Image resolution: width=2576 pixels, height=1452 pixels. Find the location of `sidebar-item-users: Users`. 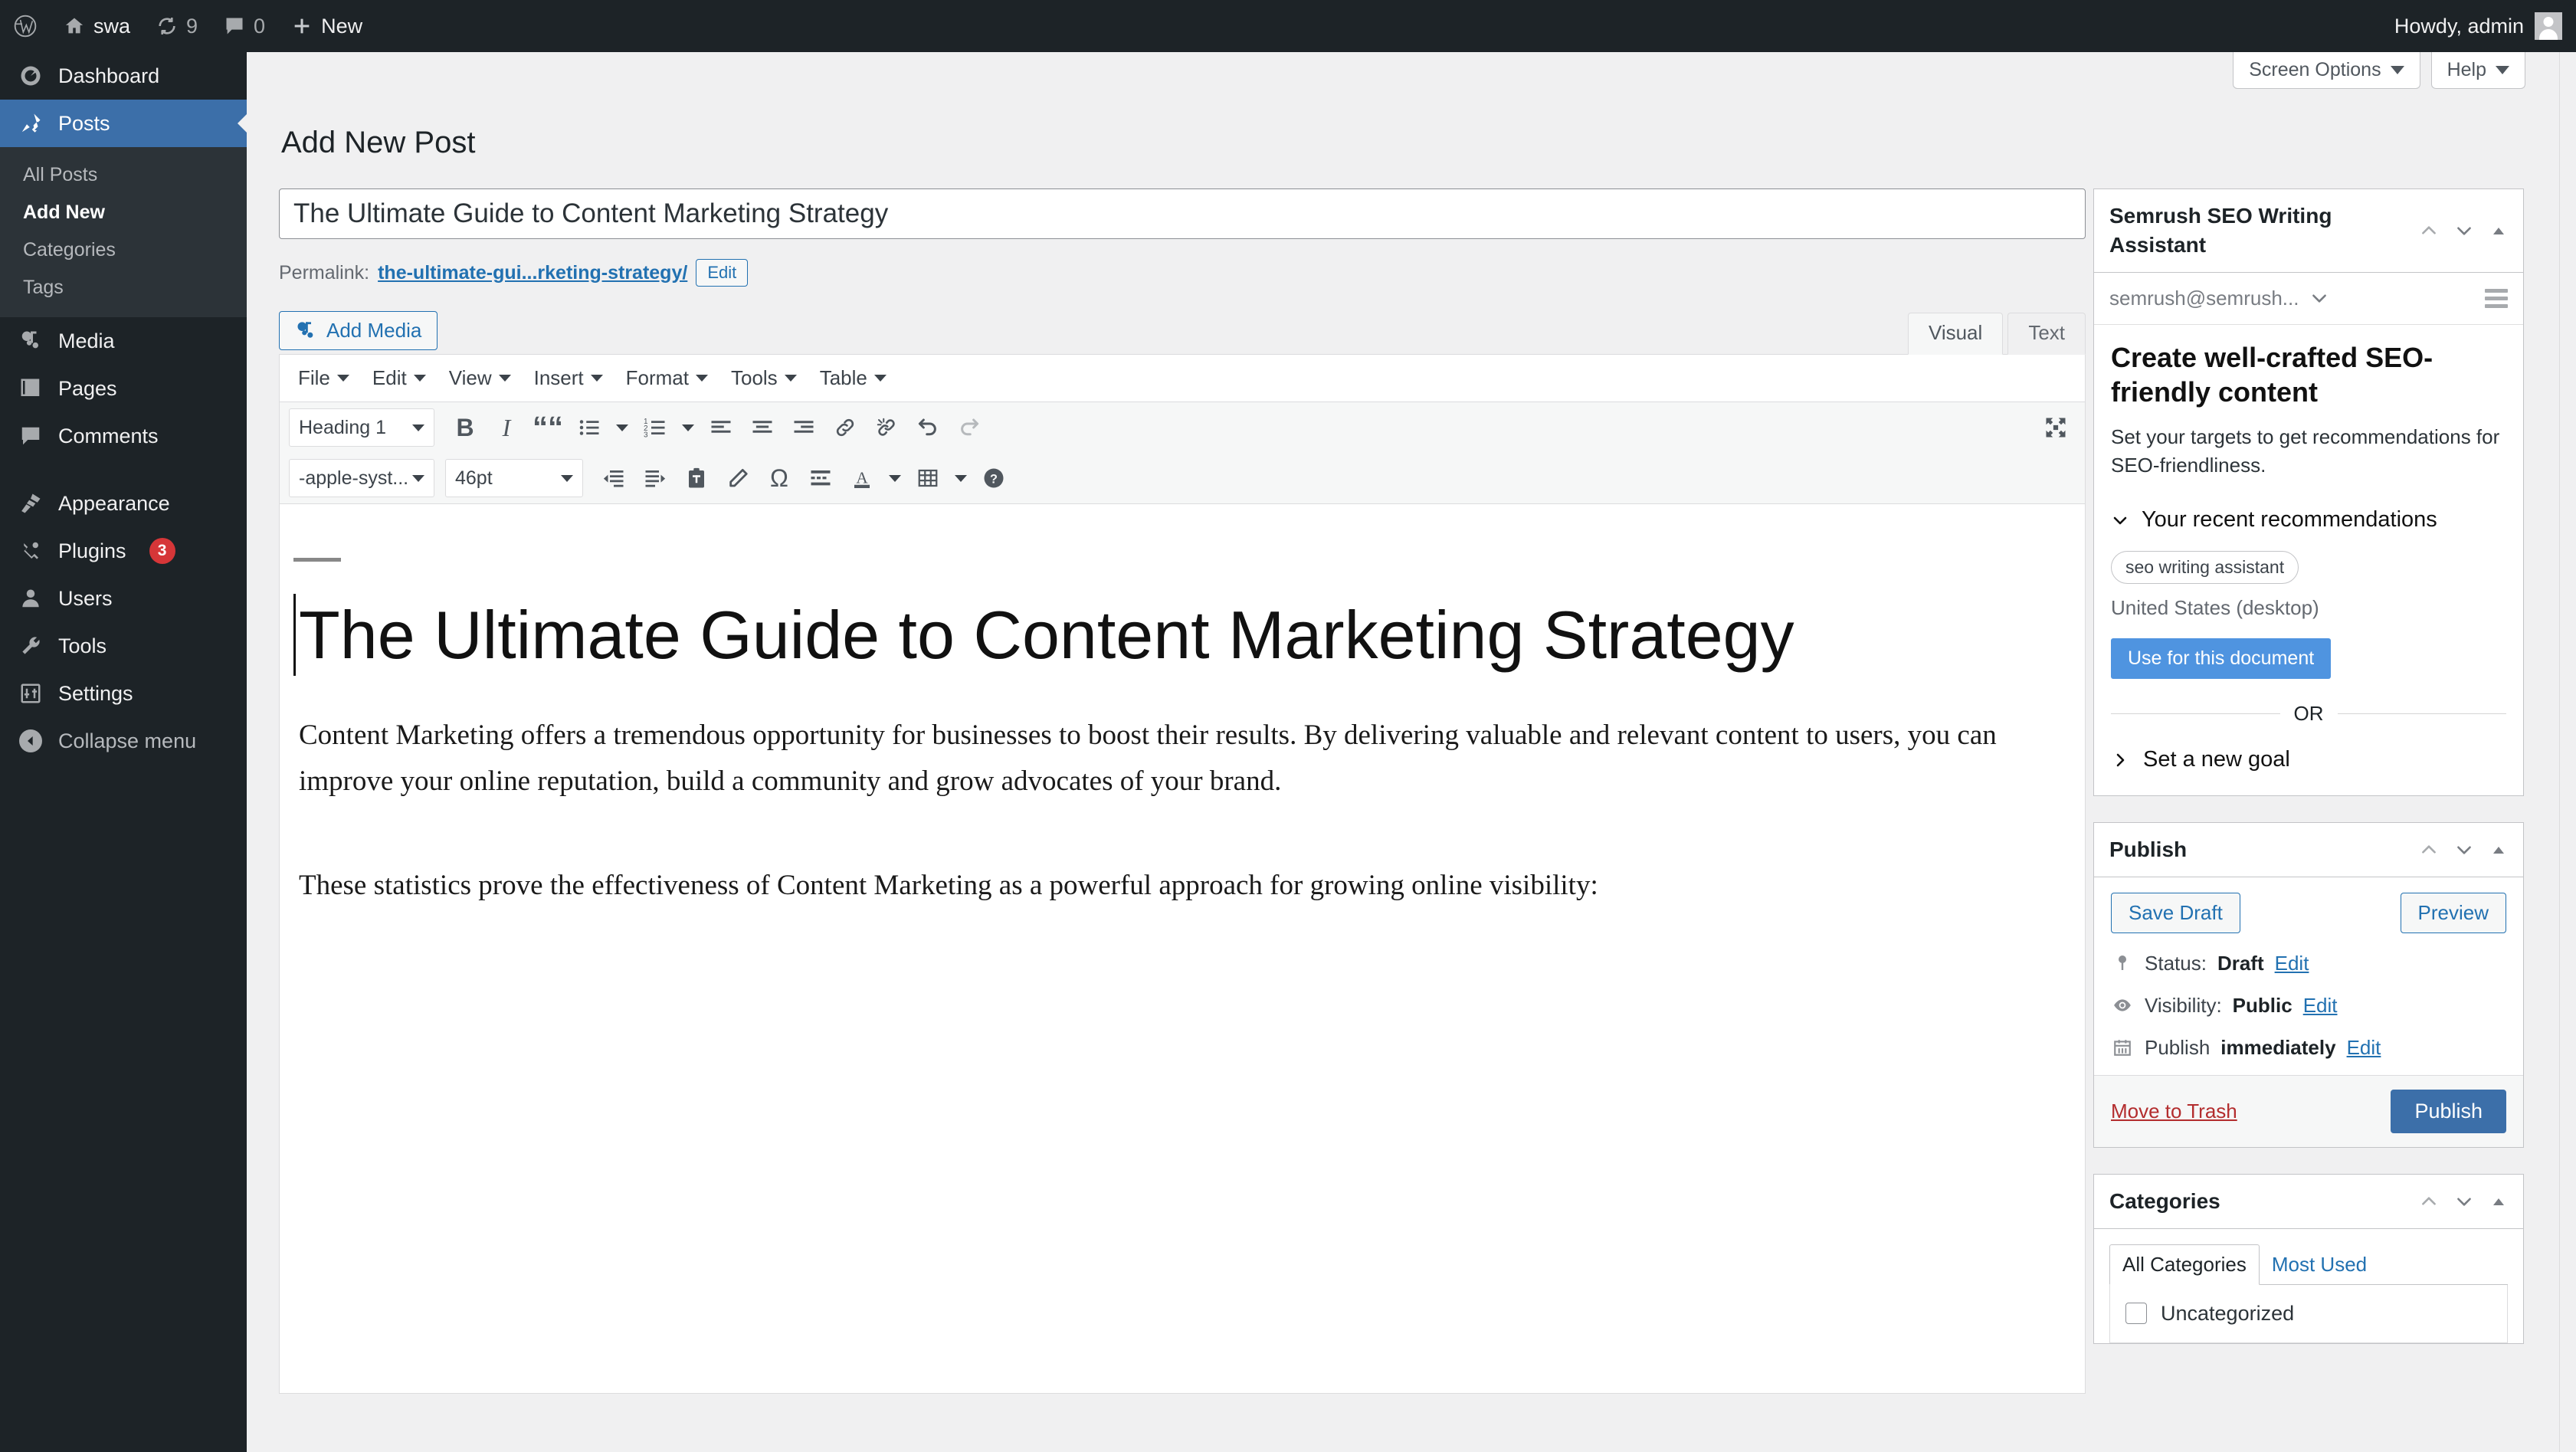

sidebar-item-users: Users is located at coordinates (124, 598).